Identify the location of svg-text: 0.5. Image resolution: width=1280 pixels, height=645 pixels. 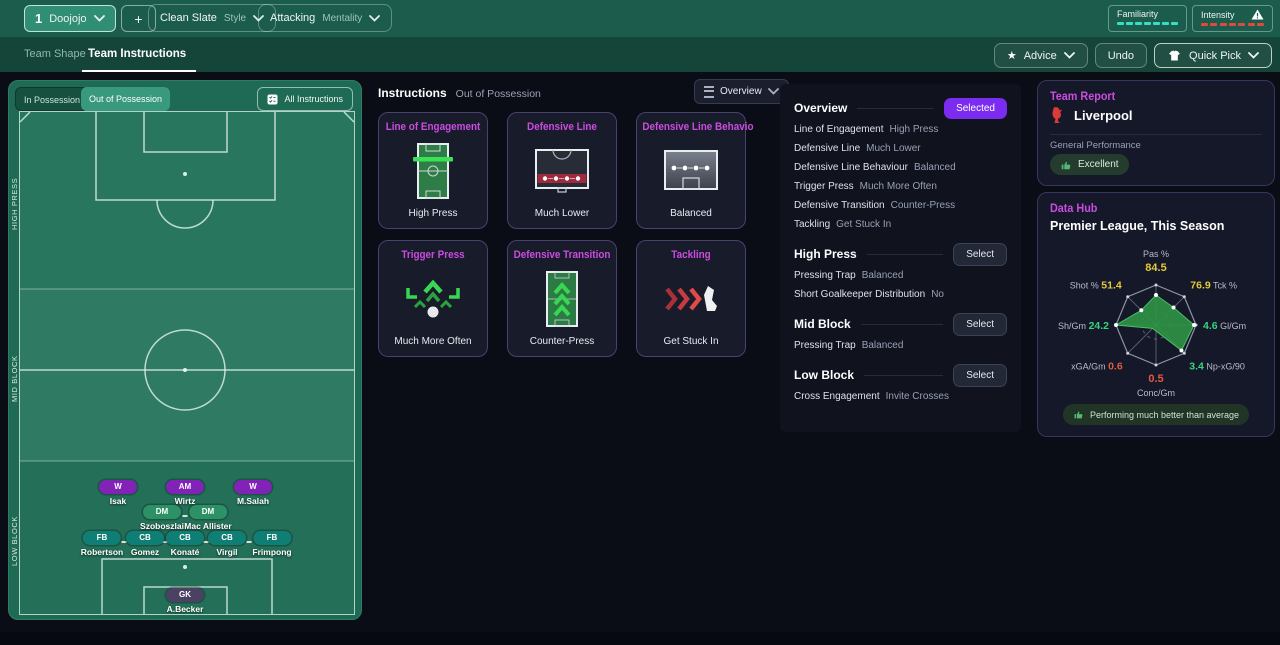
(1155, 379).